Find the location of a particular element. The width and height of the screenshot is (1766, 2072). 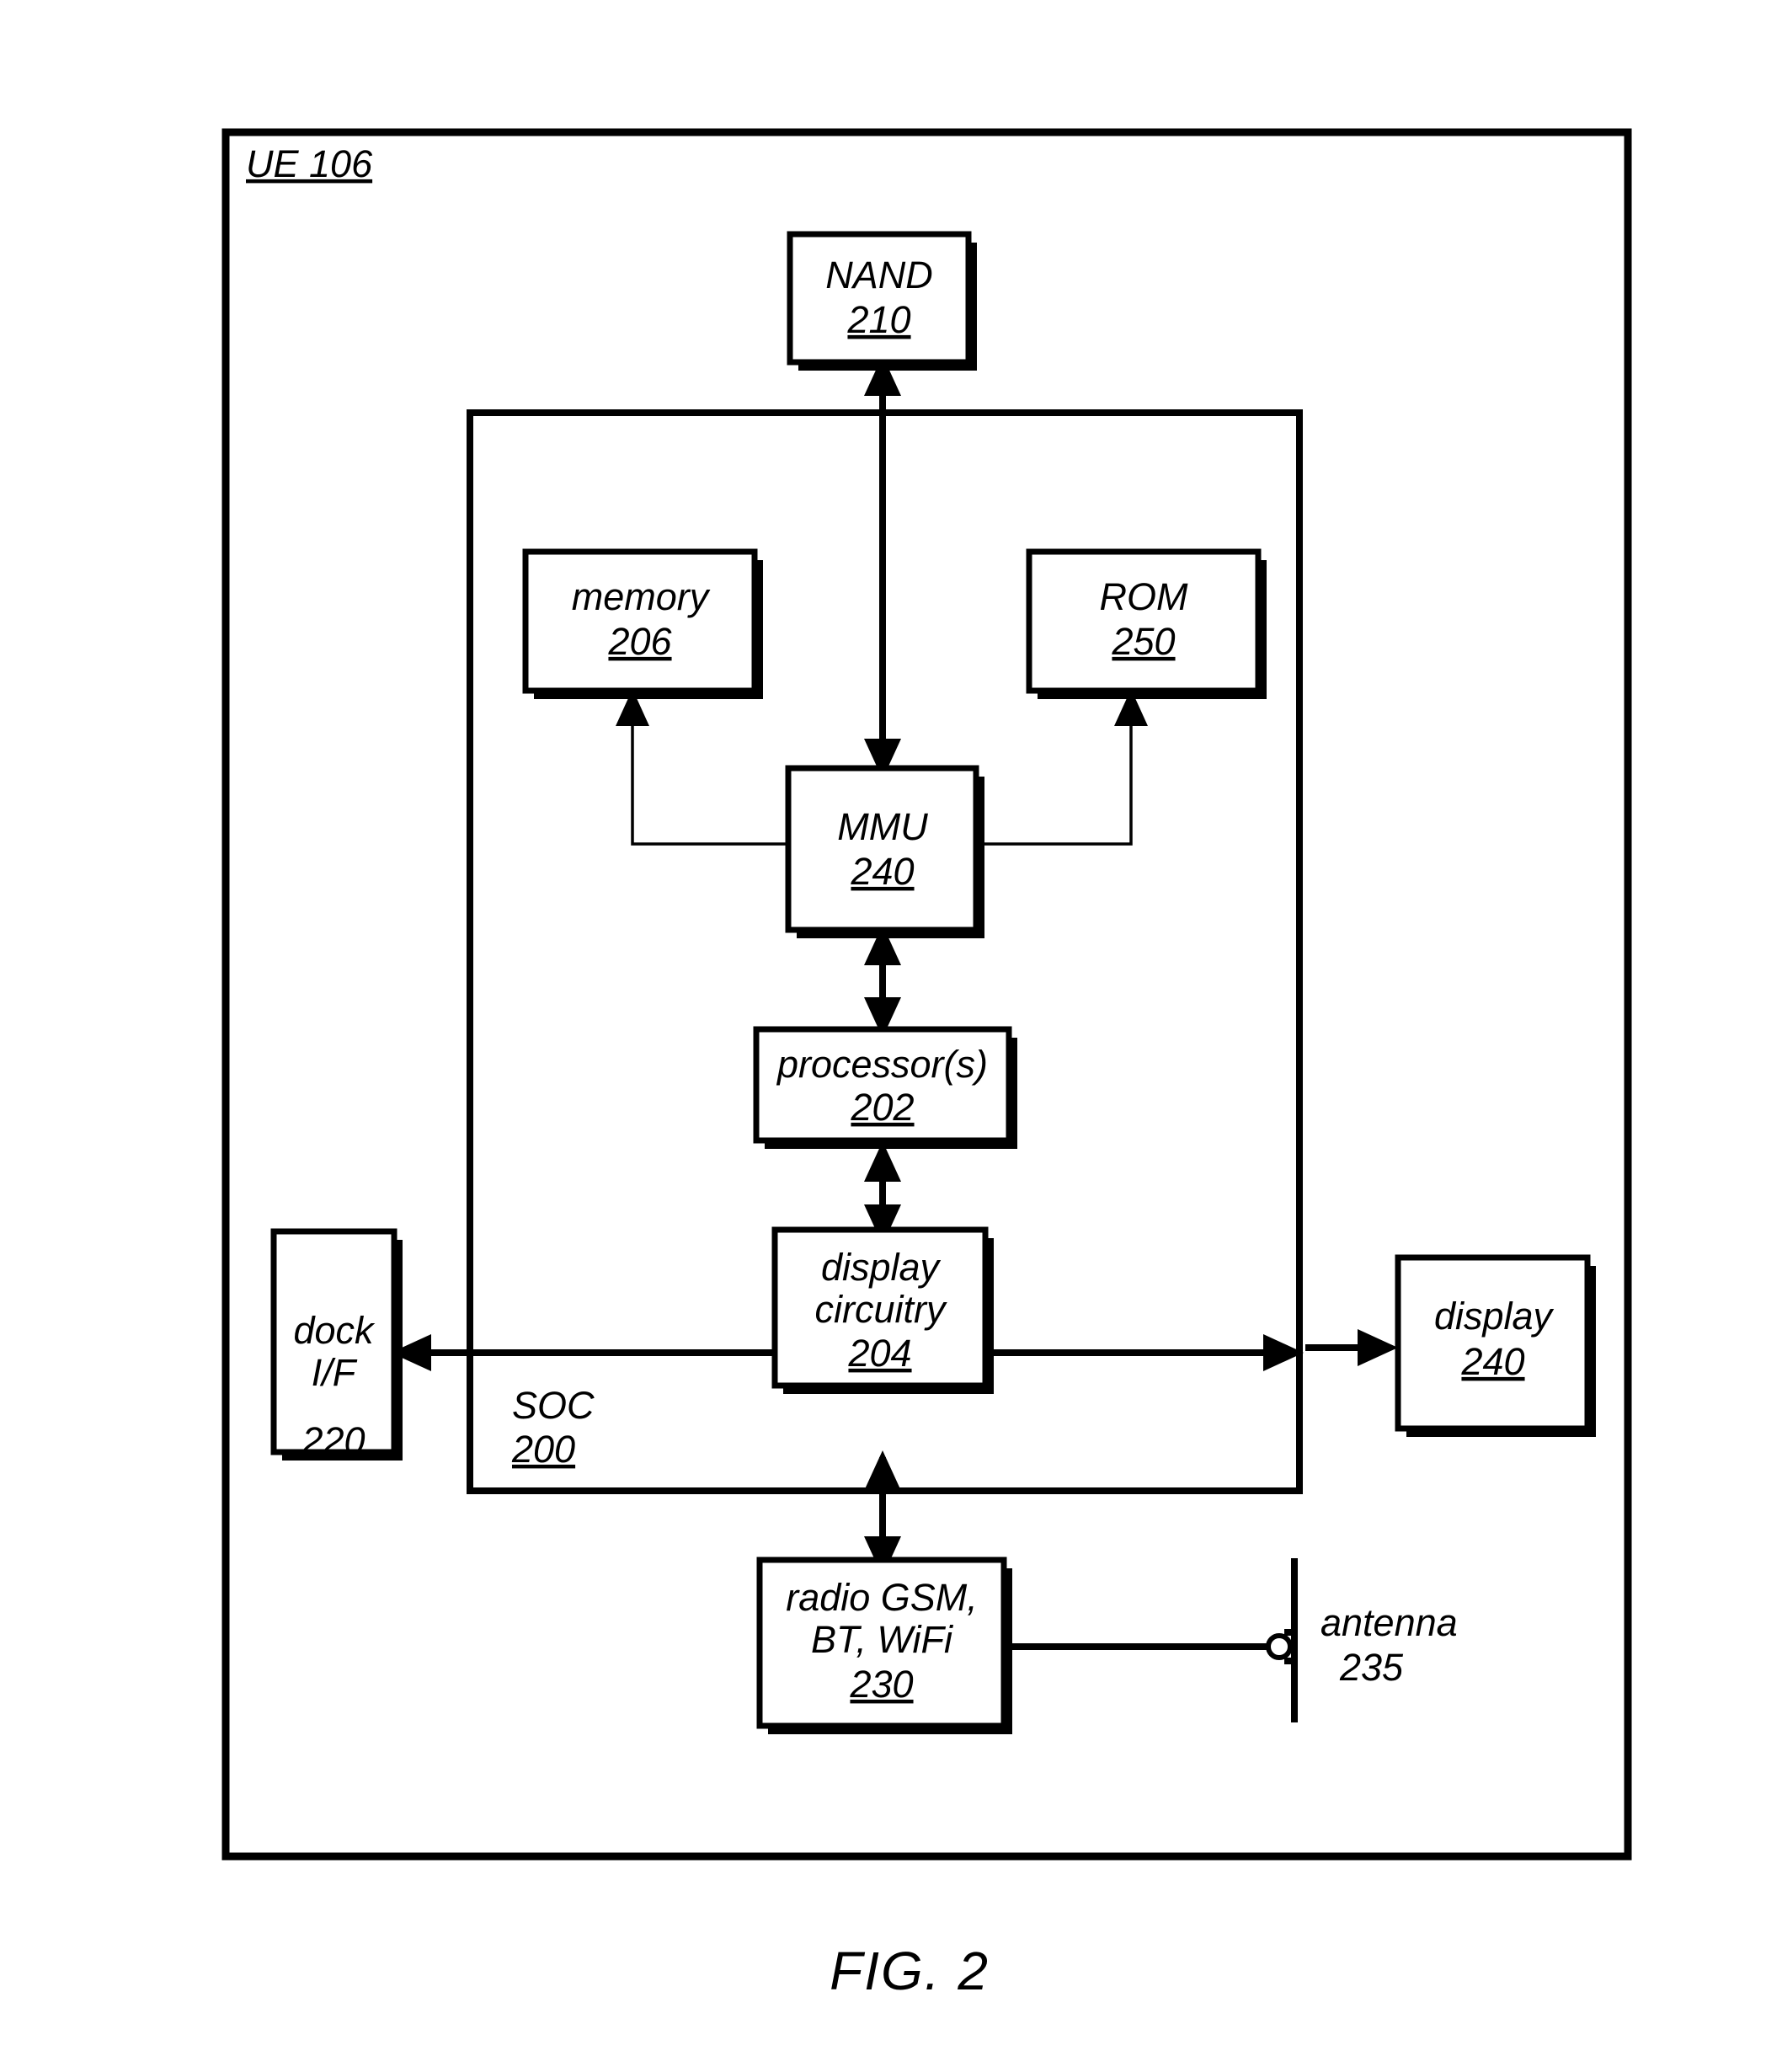

block-mmu-label: MMU is located at coordinates (882, 826).